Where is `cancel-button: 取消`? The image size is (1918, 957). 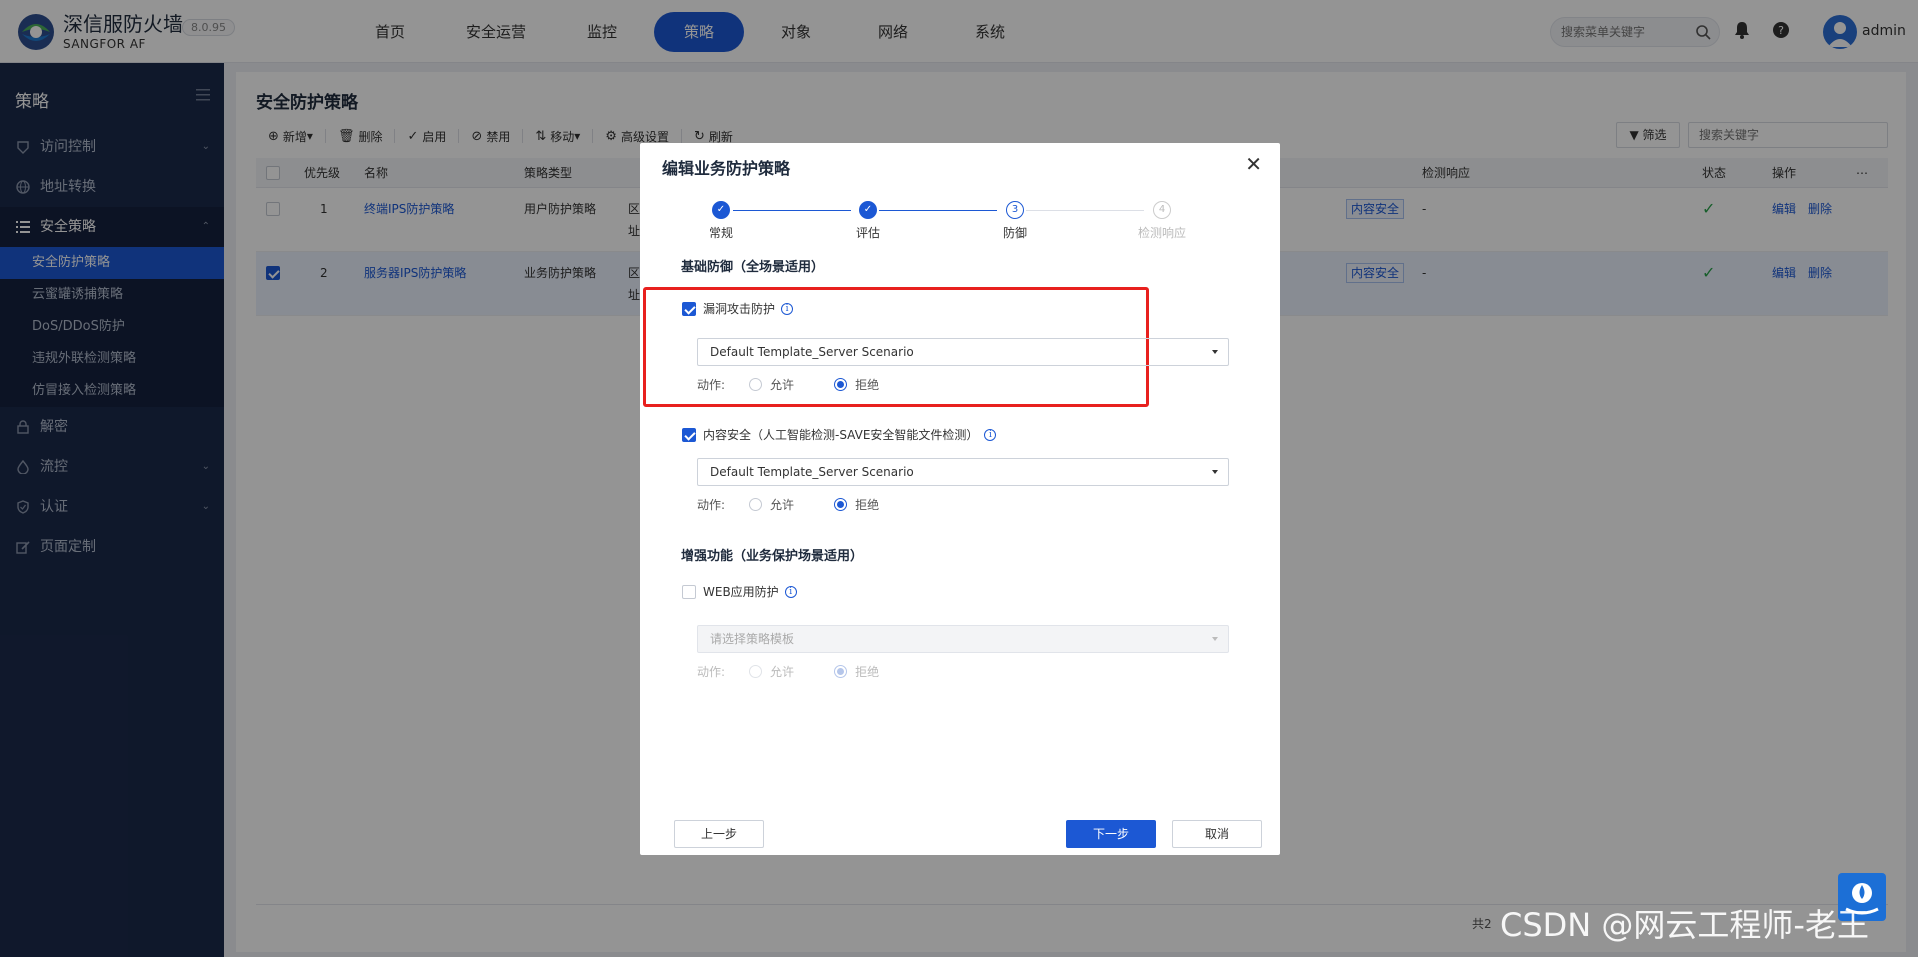 cancel-button: 取消 is located at coordinates (1217, 834).